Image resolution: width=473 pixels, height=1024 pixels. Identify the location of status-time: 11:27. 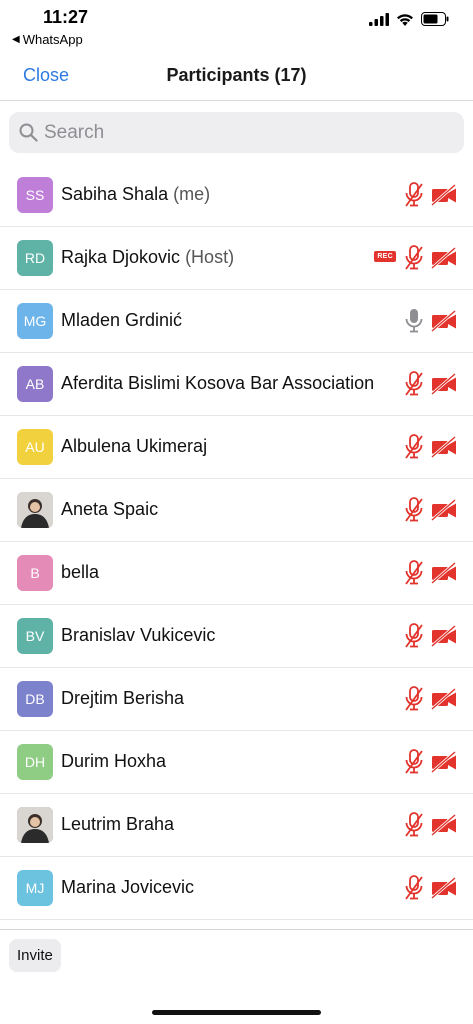
(66, 17).